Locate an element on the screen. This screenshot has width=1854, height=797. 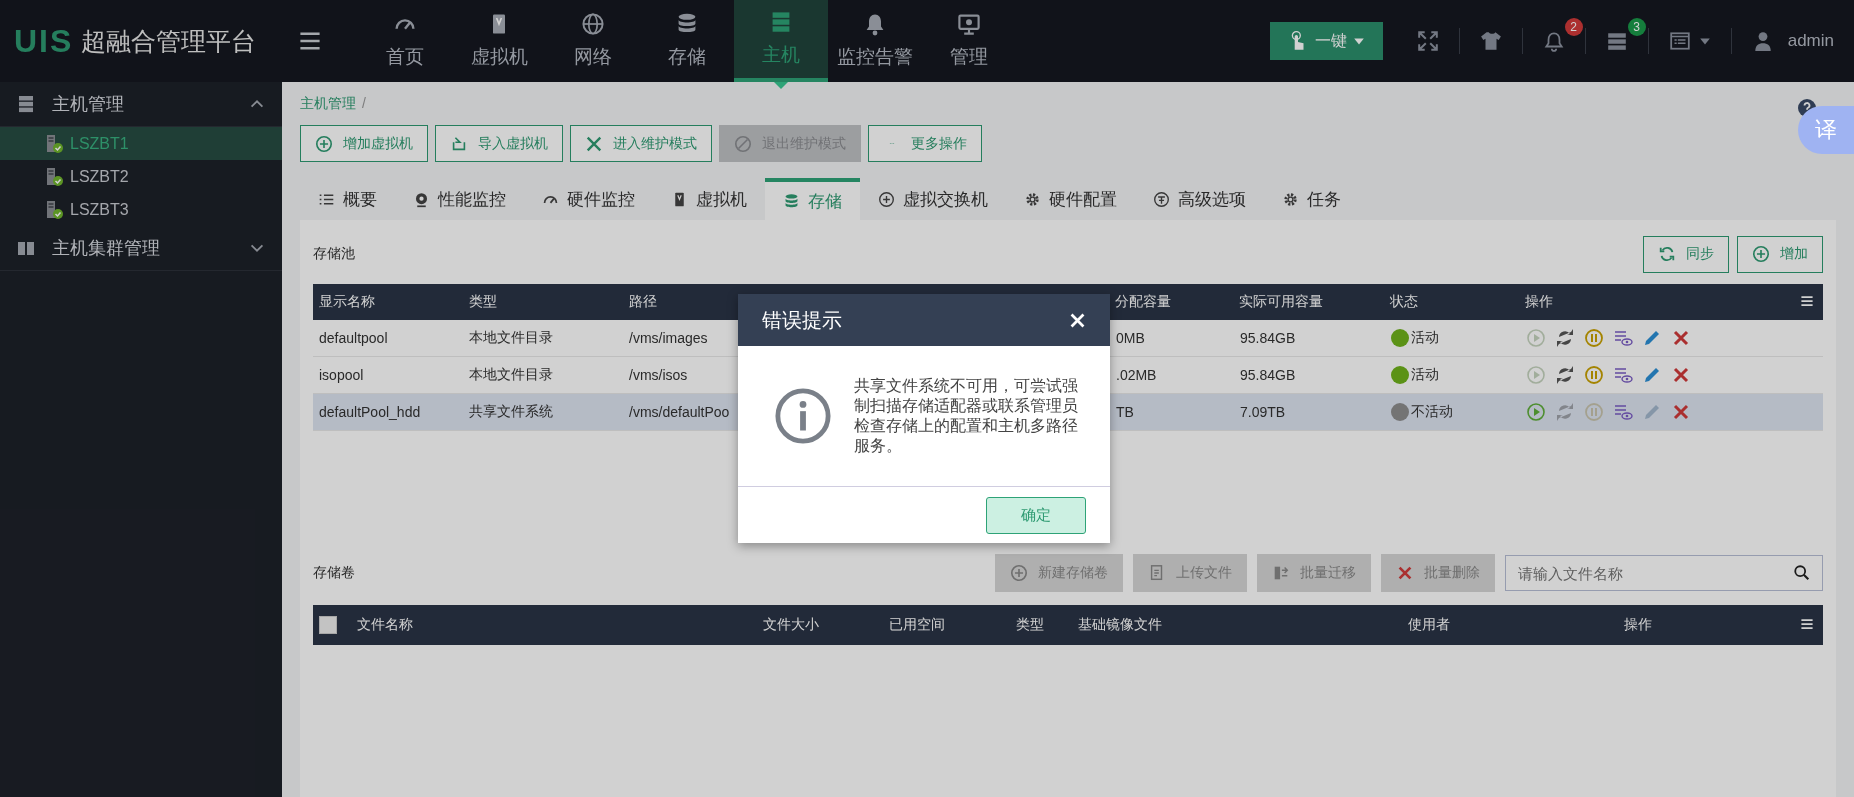
quick-action-button: 一键 is located at coordinates (1326, 41).